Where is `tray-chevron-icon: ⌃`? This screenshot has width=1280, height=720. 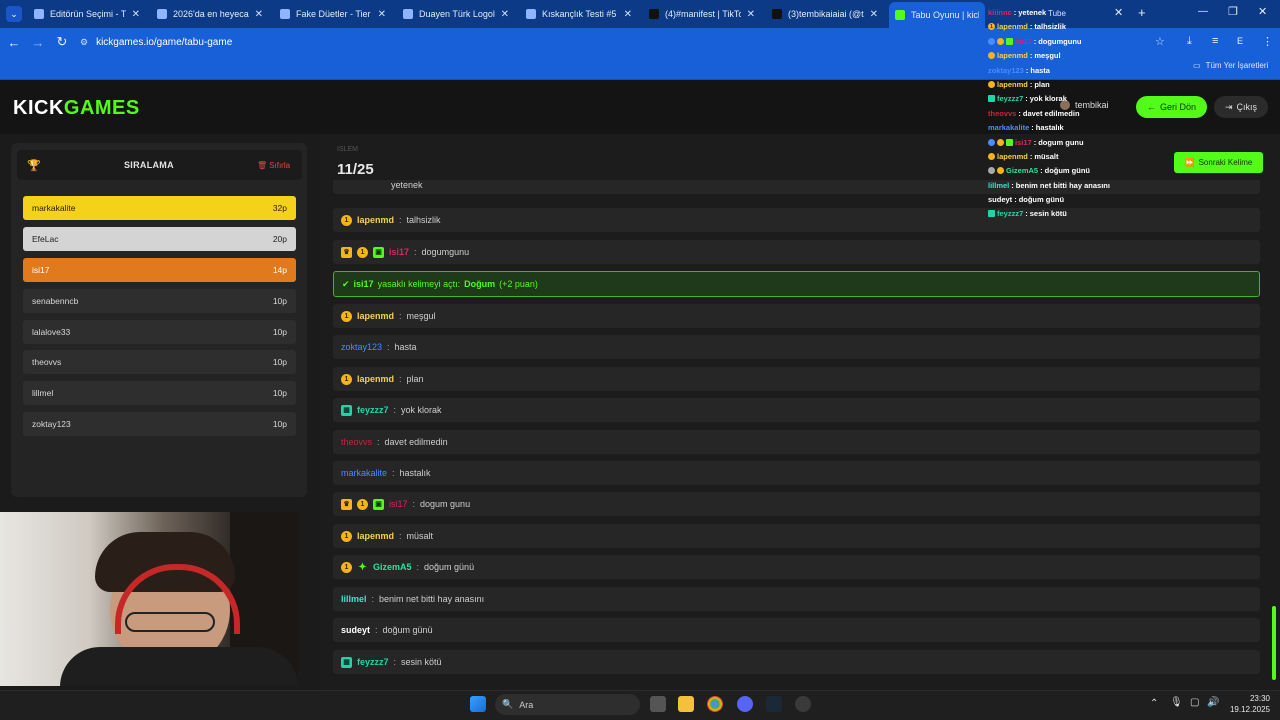 tray-chevron-icon: ⌃ is located at coordinates (1154, 703).